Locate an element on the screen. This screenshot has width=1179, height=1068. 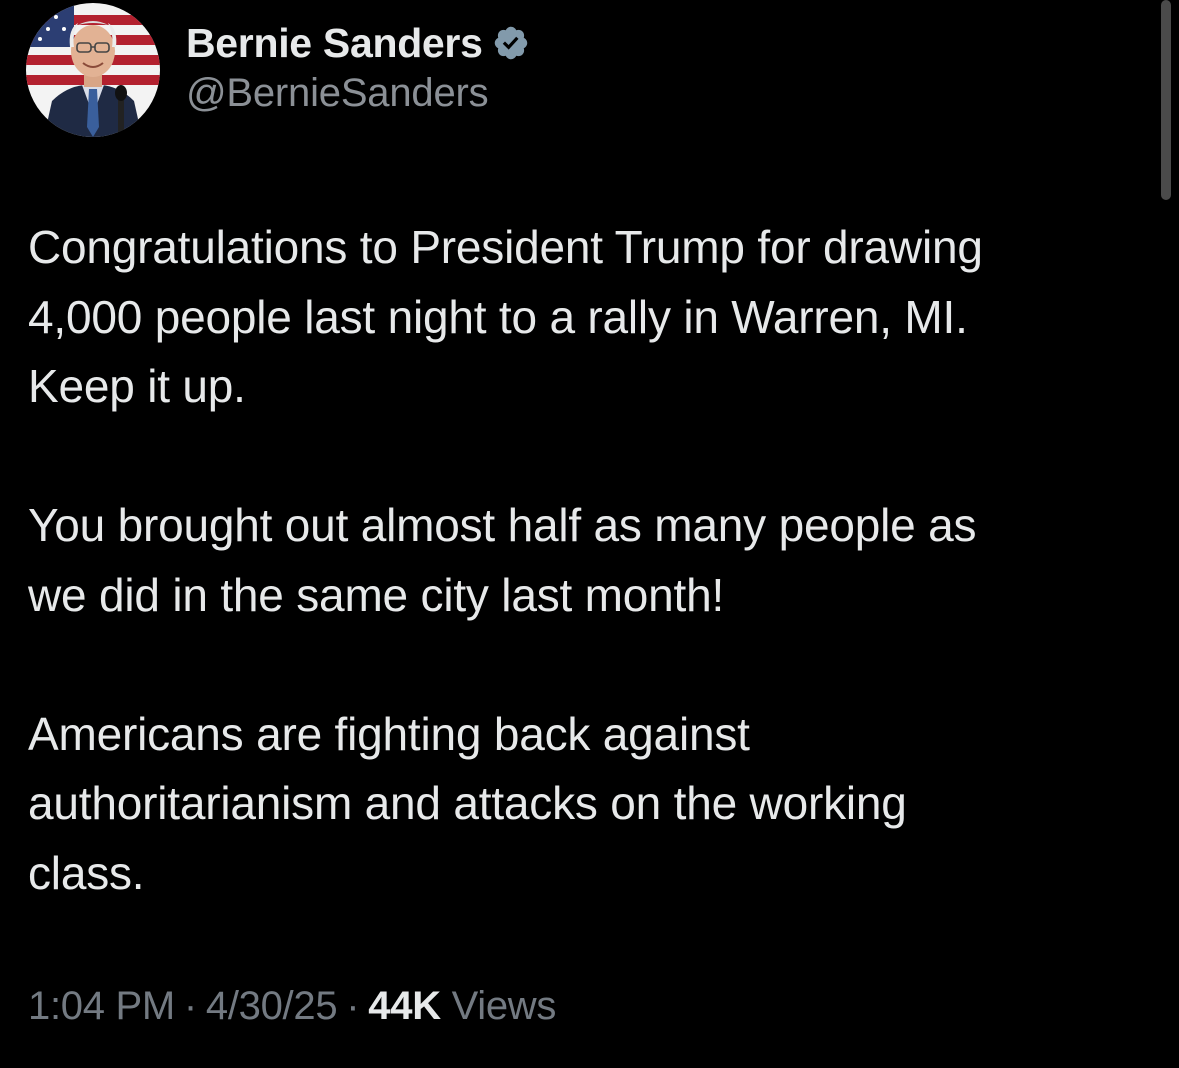
scrollbar is located at coordinates (1166, 100).